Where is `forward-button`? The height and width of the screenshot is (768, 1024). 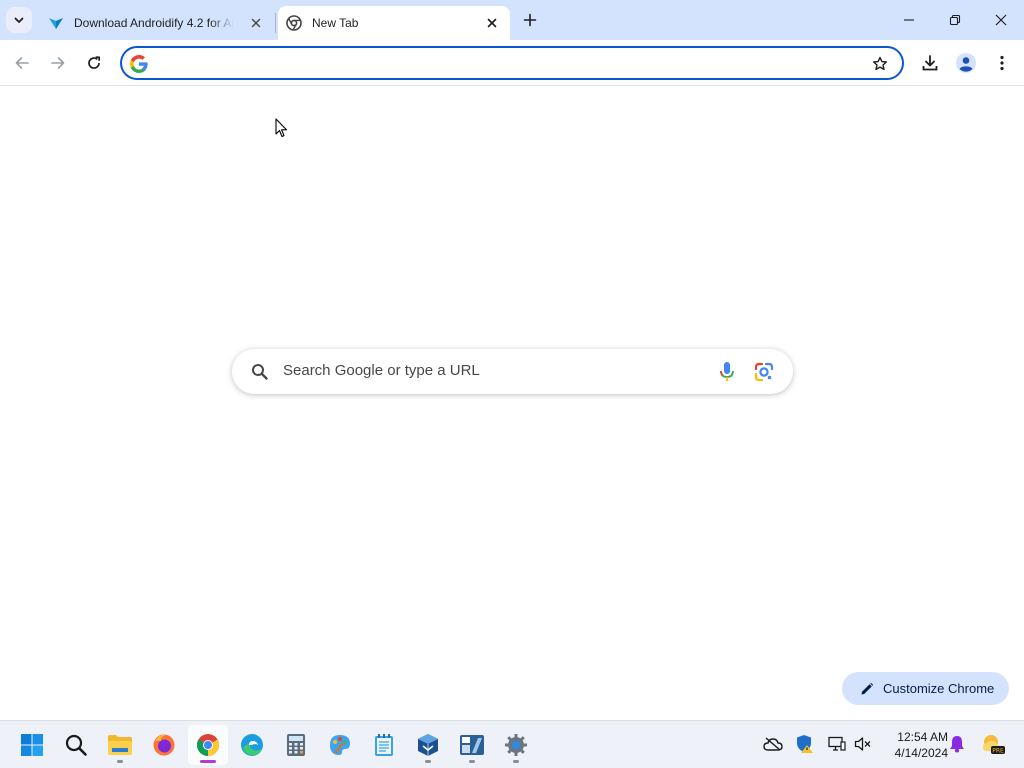 forward-button is located at coordinates (58, 63).